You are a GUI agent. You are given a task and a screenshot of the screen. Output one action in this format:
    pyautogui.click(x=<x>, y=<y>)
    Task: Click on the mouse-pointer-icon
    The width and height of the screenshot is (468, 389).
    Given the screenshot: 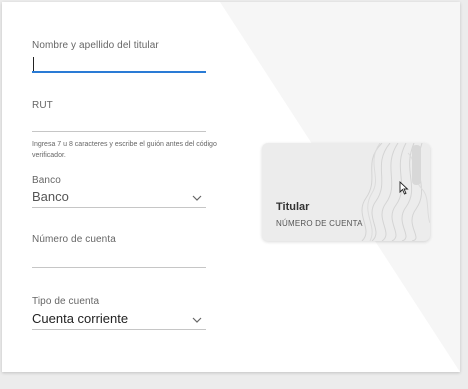 What is the action you would take?
    pyautogui.click(x=404, y=188)
    